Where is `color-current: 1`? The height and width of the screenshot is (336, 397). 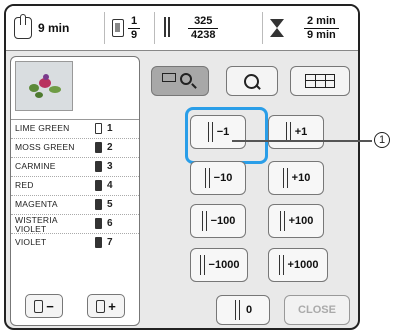
color-current: 1 is located at coordinates (134, 20).